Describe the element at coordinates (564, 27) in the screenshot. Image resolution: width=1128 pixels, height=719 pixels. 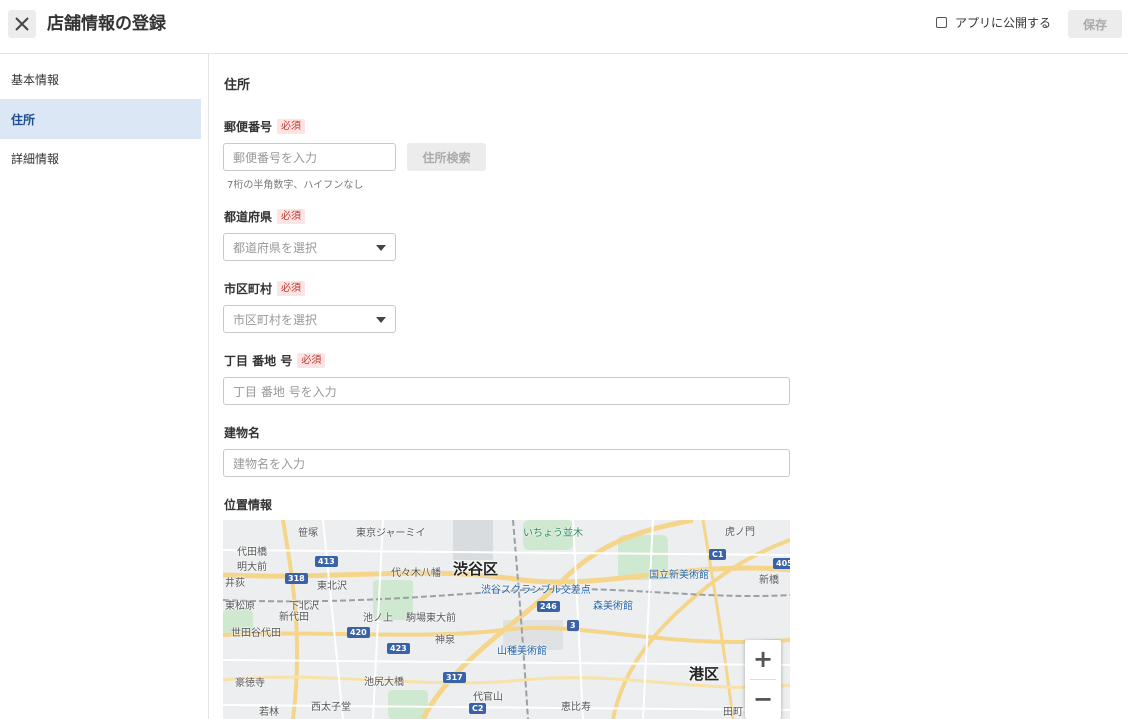
I see `top-bar: 店舗情報の登録 アプリに公開する 保存` at that location.